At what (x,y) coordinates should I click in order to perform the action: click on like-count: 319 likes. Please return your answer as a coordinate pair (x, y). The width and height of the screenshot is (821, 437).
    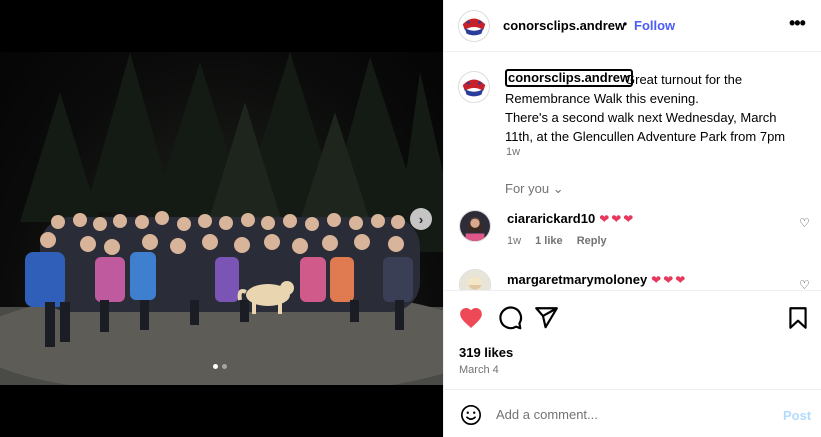
    Looking at the image, I should click on (486, 352).